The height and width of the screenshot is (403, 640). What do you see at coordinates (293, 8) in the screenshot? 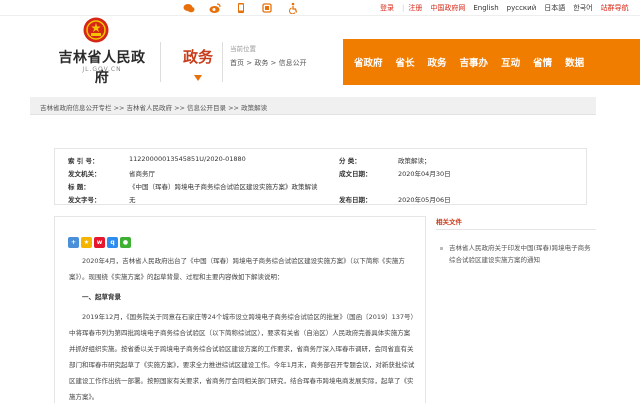
I see `accessibility-icon` at bounding box center [293, 8].